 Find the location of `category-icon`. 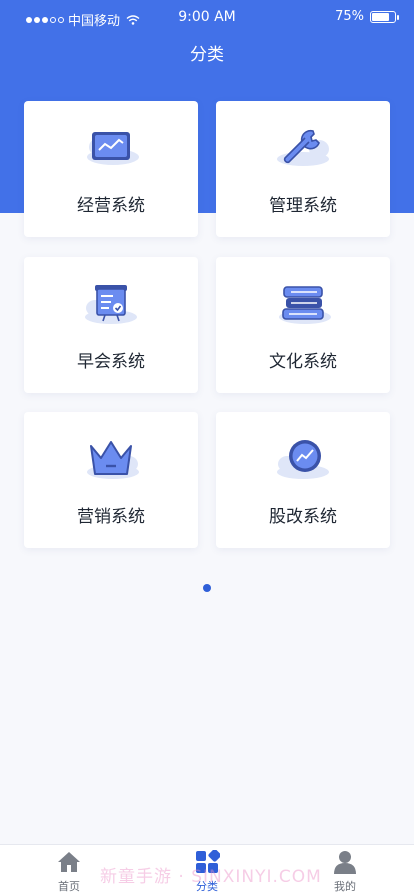

category-icon is located at coordinates (208, 861).